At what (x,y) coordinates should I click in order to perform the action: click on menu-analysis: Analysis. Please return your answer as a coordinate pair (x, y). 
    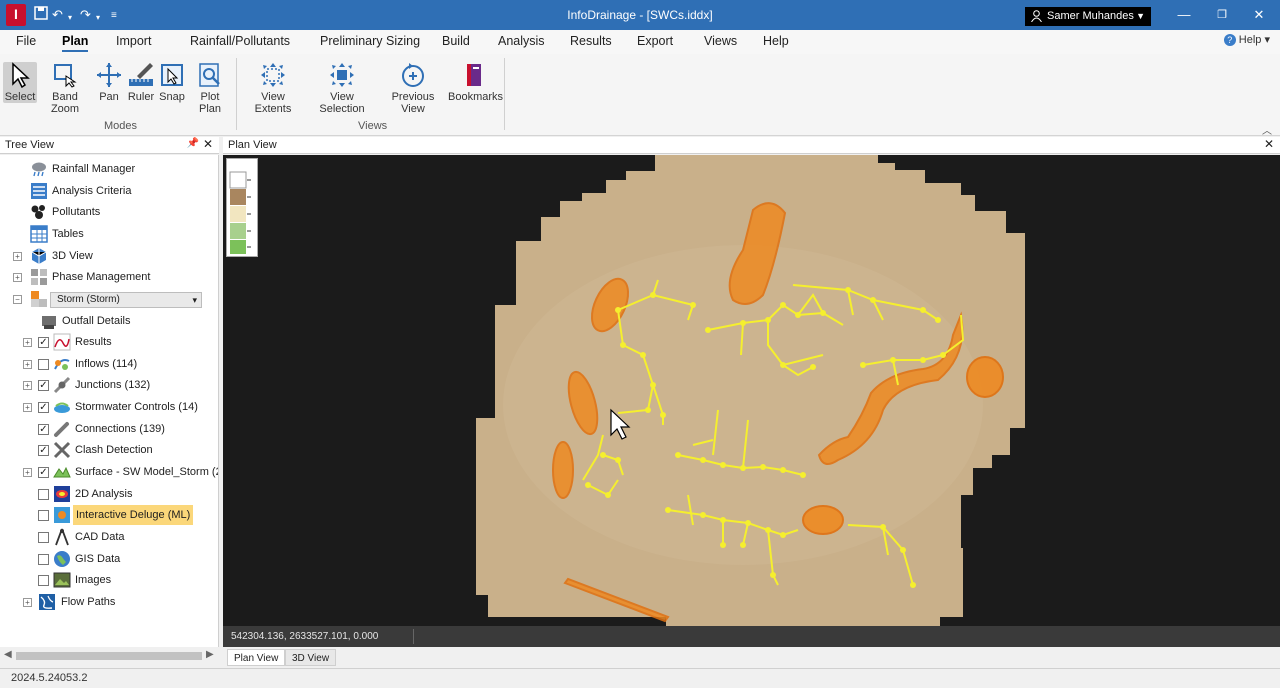
    Looking at the image, I should click on (521, 41).